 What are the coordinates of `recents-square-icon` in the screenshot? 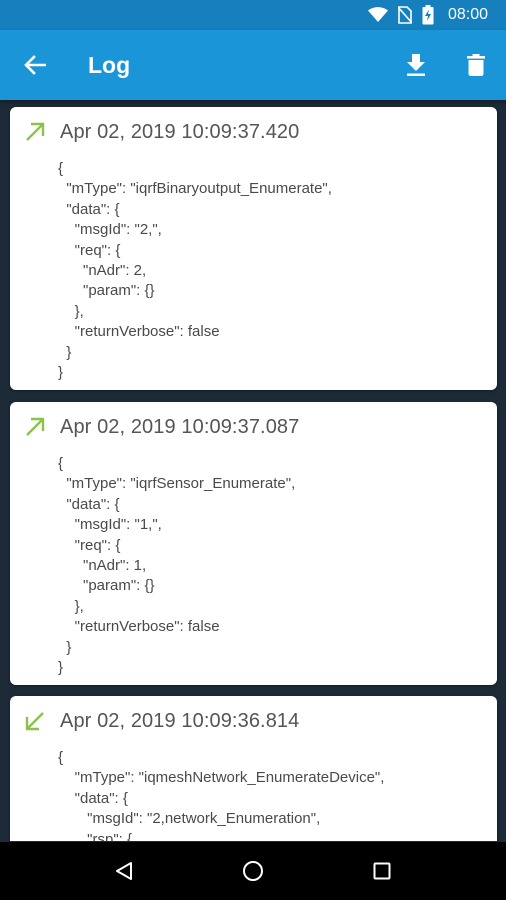 It's located at (382, 871).